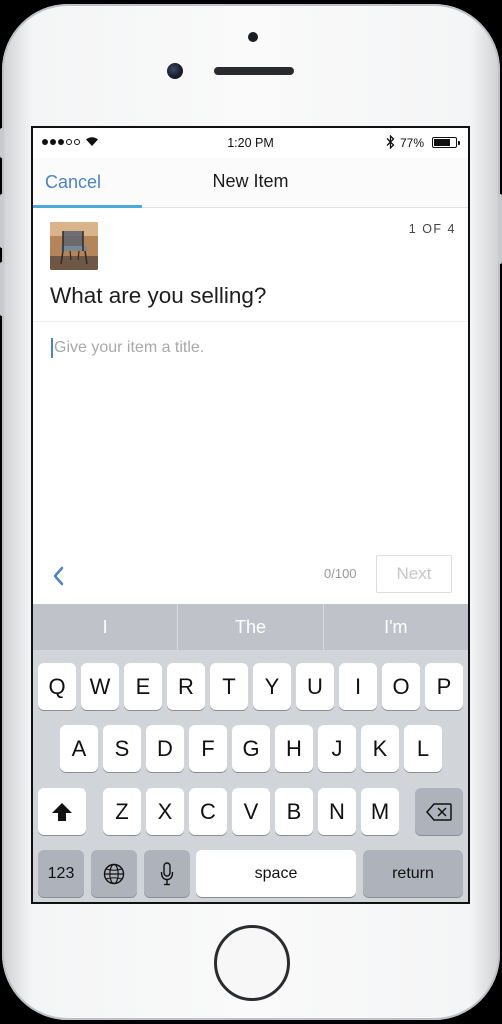 The width and height of the screenshot is (502, 1024). I want to click on key-o: O, so click(401, 686).